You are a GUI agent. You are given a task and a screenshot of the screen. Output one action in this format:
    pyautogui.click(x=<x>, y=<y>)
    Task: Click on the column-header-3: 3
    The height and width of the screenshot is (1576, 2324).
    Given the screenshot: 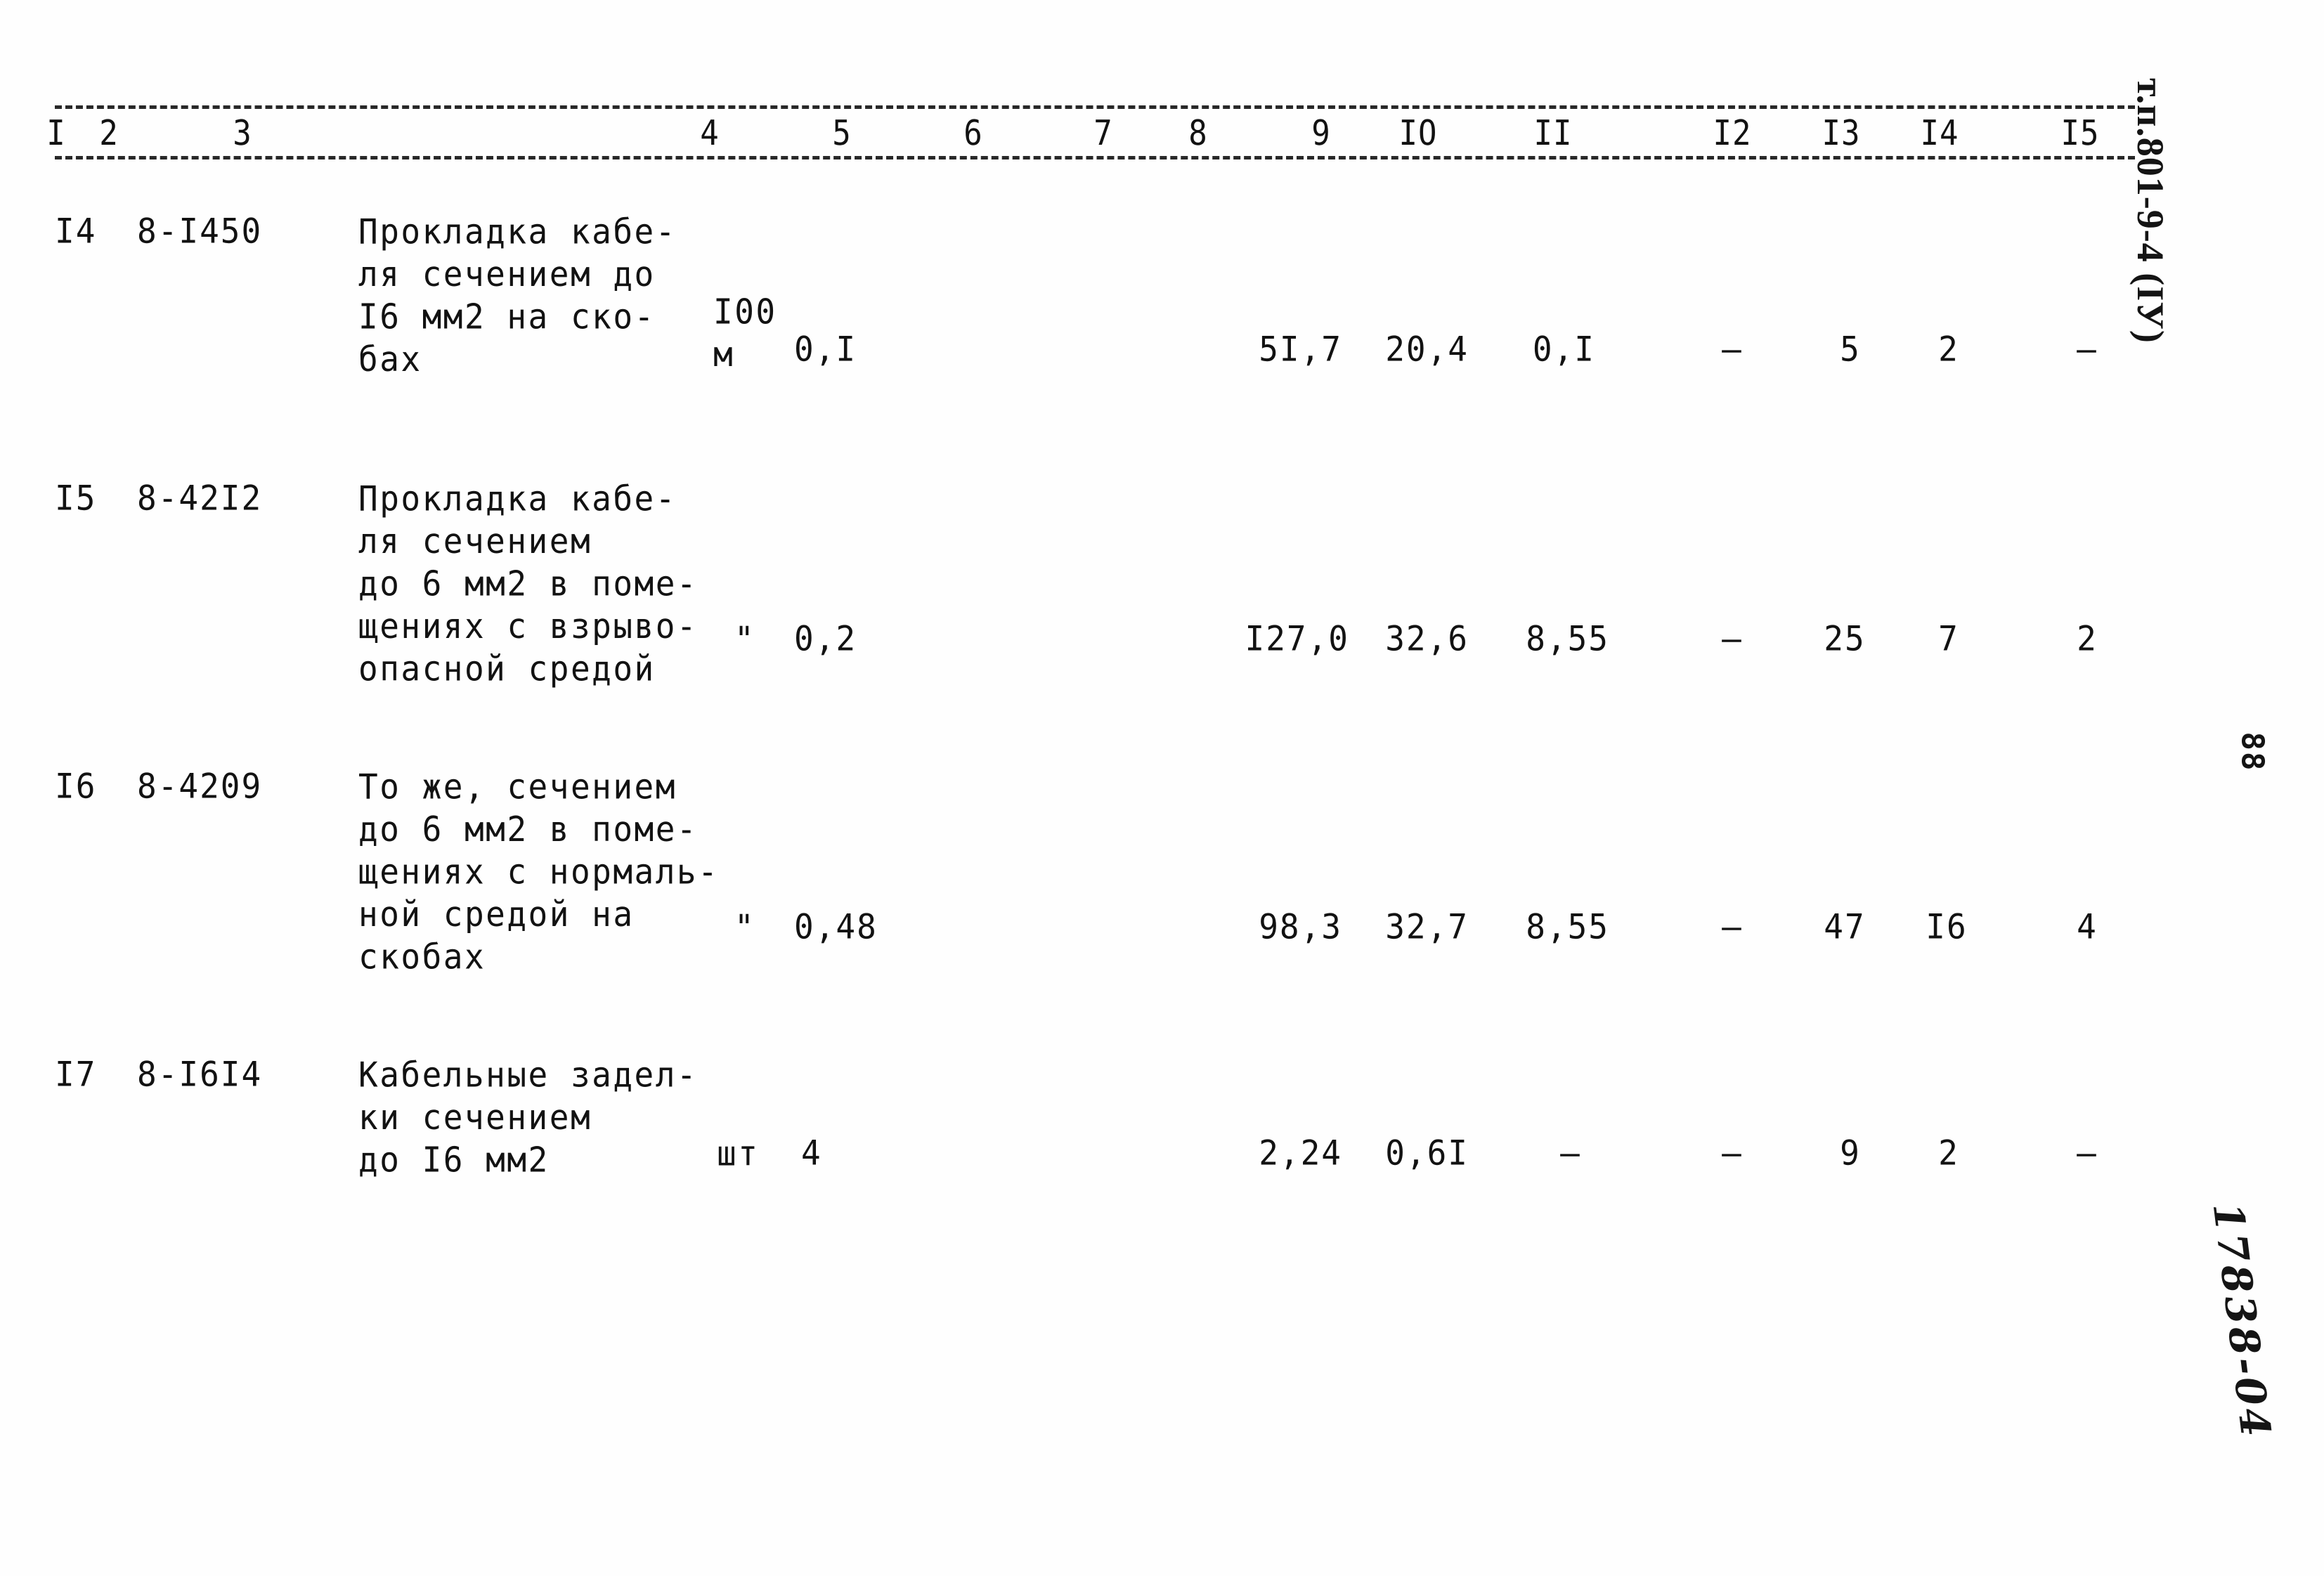 What is the action you would take?
    pyautogui.click(x=243, y=133)
    